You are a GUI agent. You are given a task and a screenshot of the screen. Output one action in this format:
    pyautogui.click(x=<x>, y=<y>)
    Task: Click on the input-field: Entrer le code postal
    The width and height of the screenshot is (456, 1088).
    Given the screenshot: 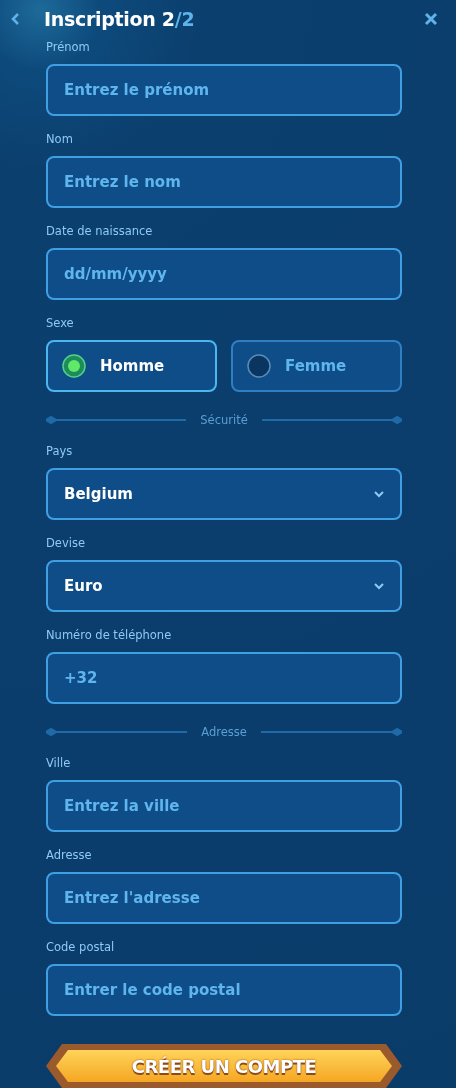 What is the action you would take?
    pyautogui.click(x=224, y=990)
    